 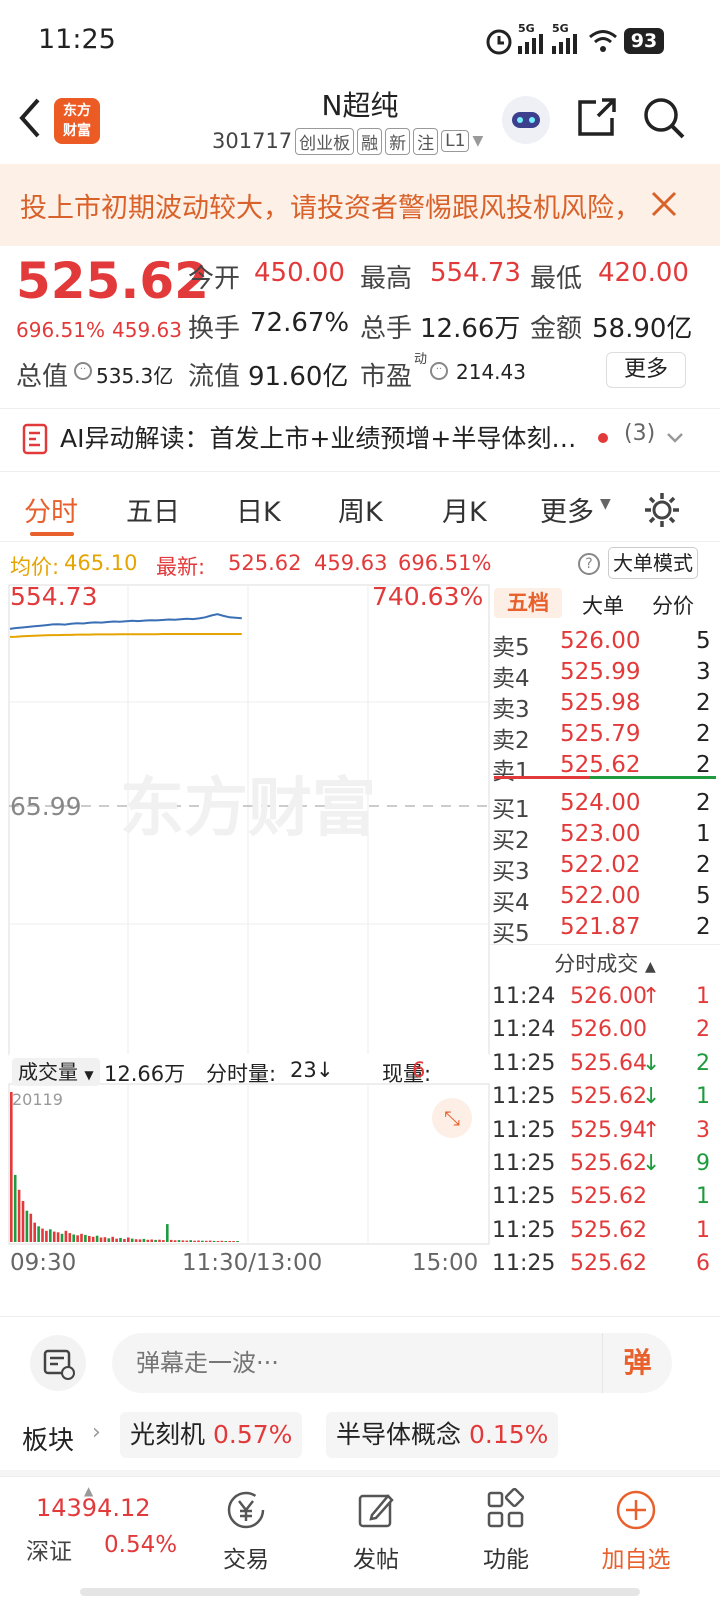 I want to click on index-ticker: ▲ 14394.12 深证 0.54%, so click(x=95, y=1536).